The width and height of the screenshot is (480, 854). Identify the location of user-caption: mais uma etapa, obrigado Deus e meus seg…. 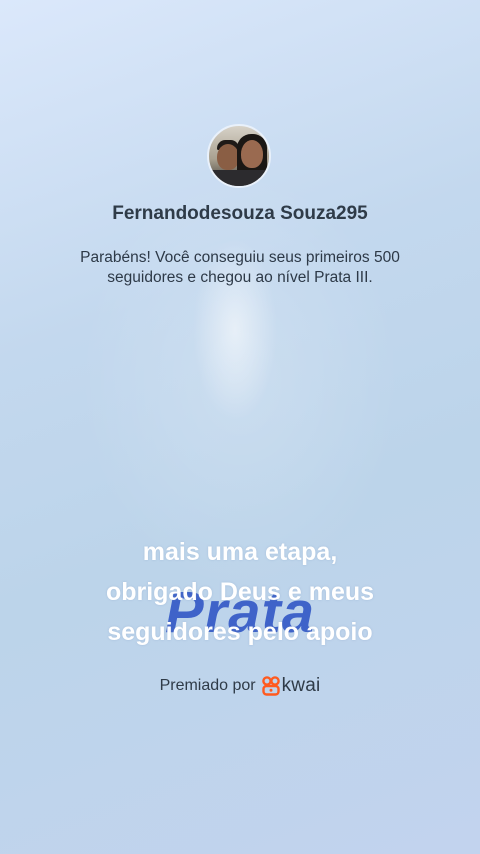
(240, 592).